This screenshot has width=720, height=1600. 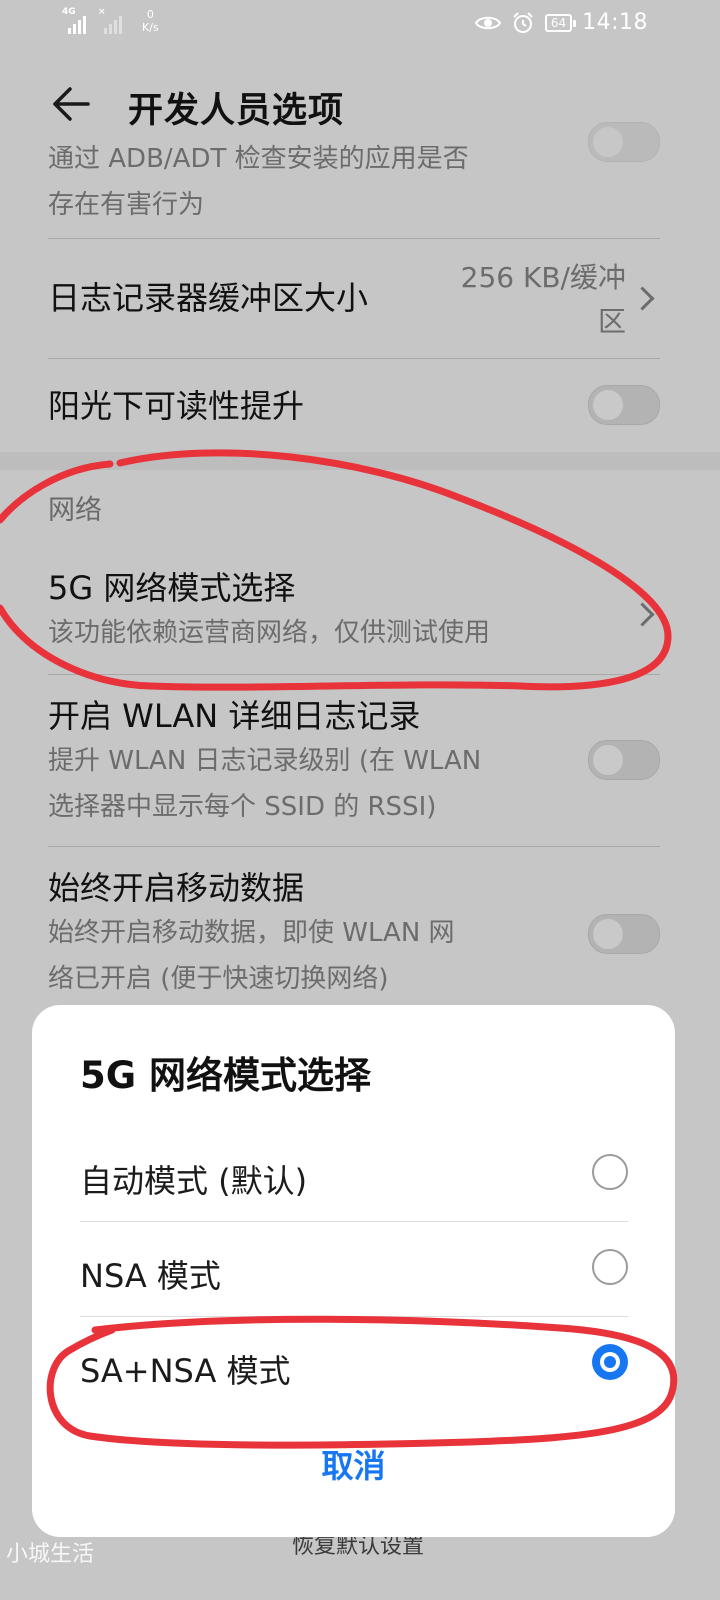 What do you see at coordinates (543, 277) in the screenshot?
I see `log-buffer-value-line1: 256 KB/缓冲` at bounding box center [543, 277].